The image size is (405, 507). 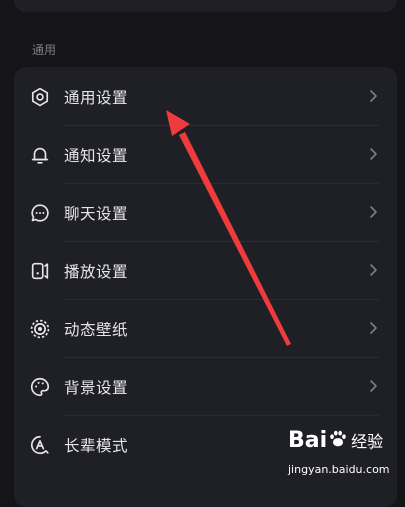 What do you see at coordinates (96, 330) in the screenshot?
I see `settings-row-label: 动态壁纸` at bounding box center [96, 330].